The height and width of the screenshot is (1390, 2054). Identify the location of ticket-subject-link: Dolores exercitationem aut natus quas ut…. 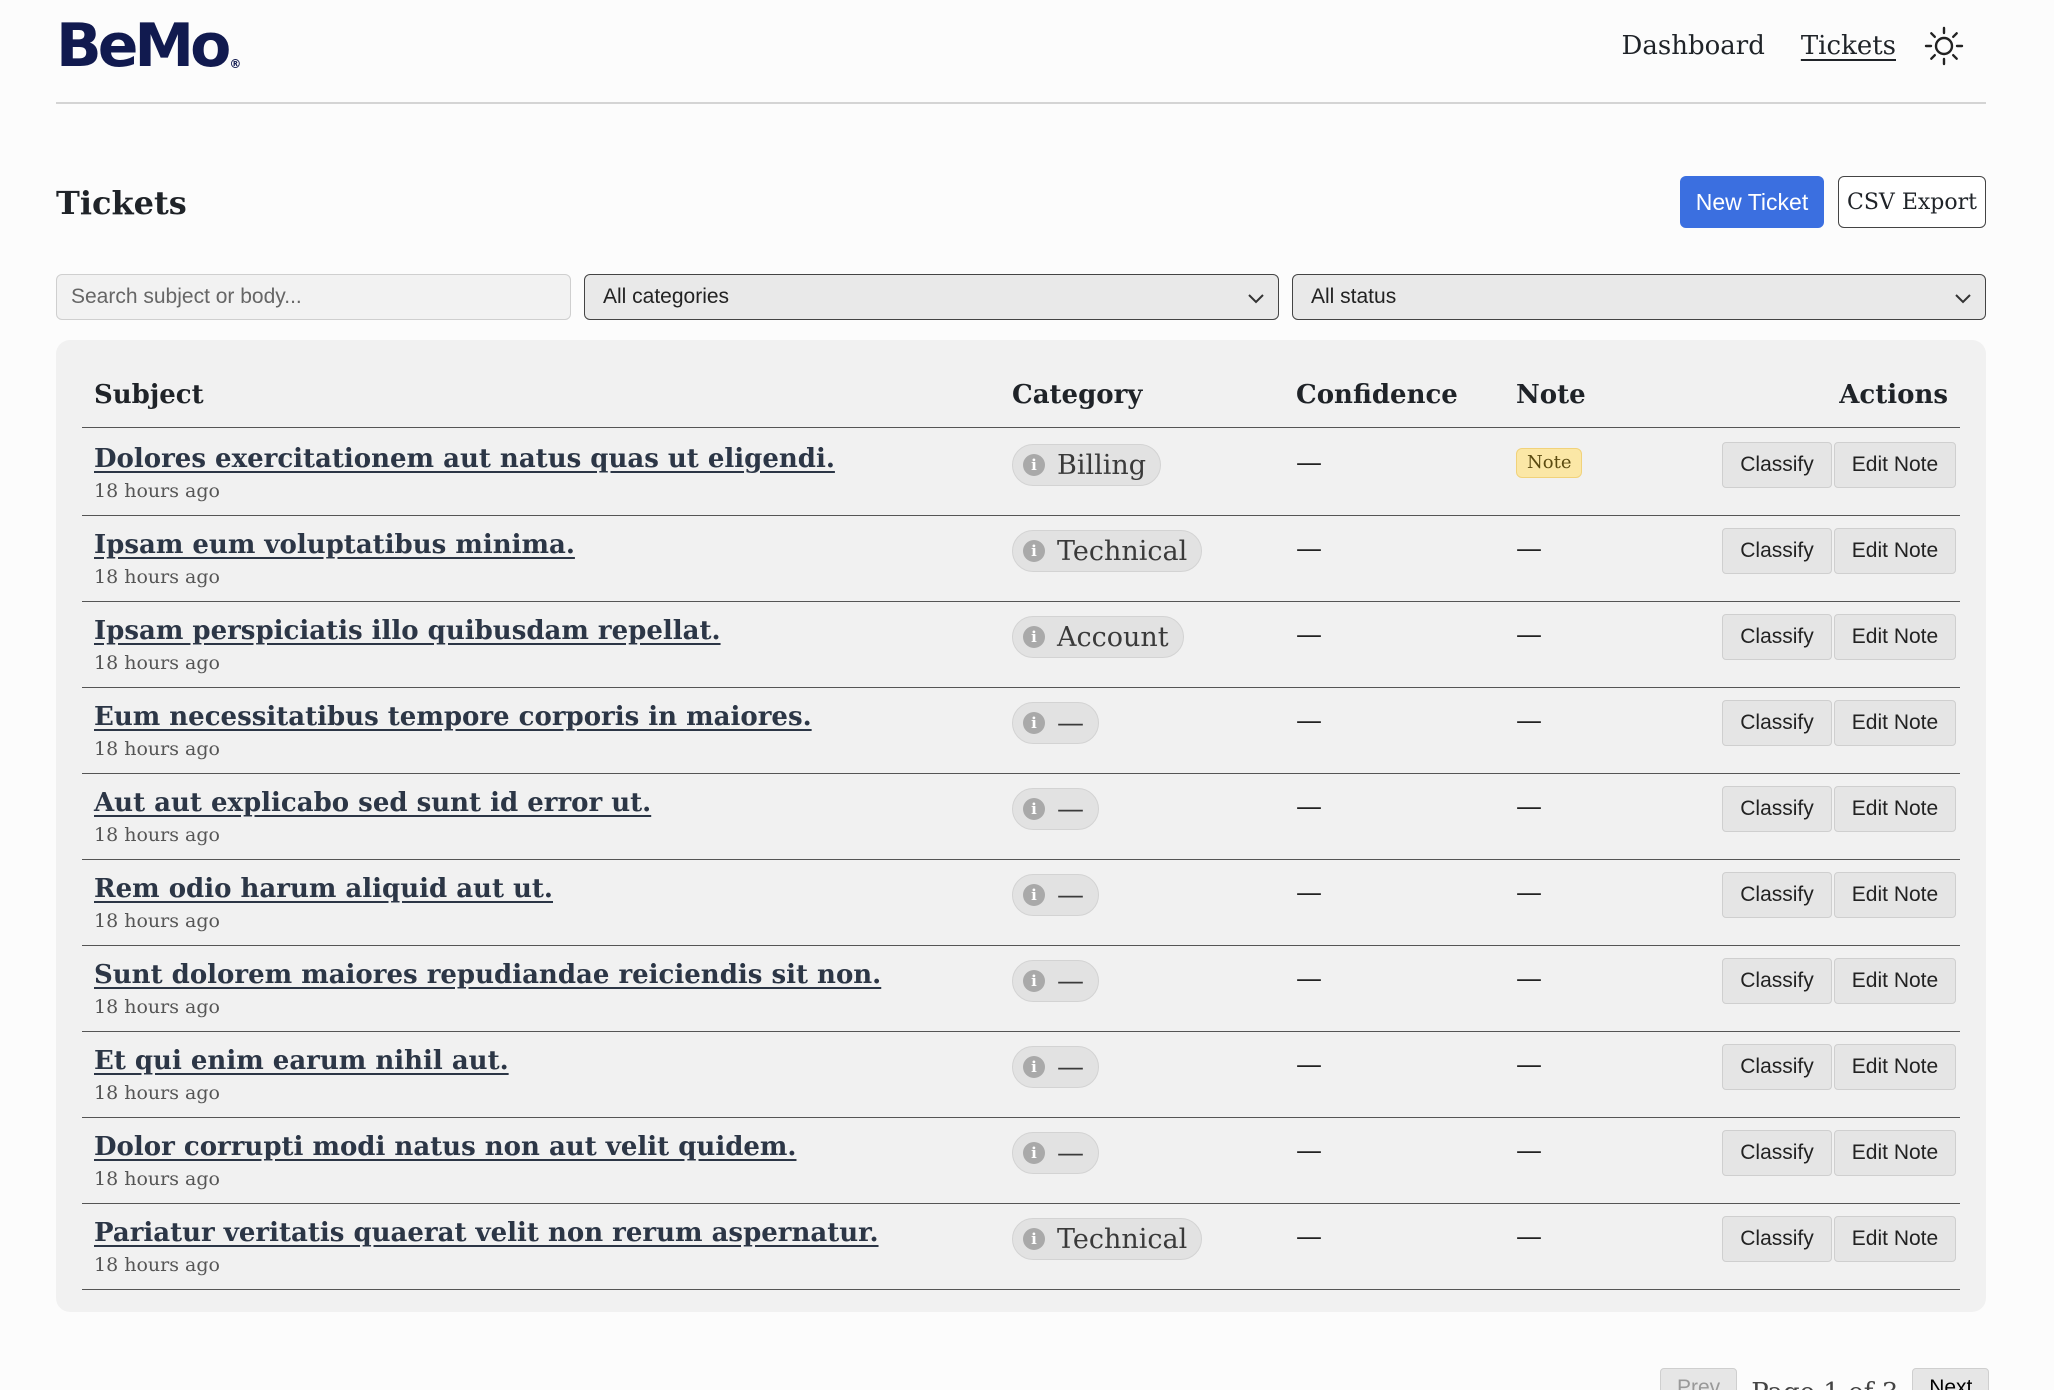
(464, 459).